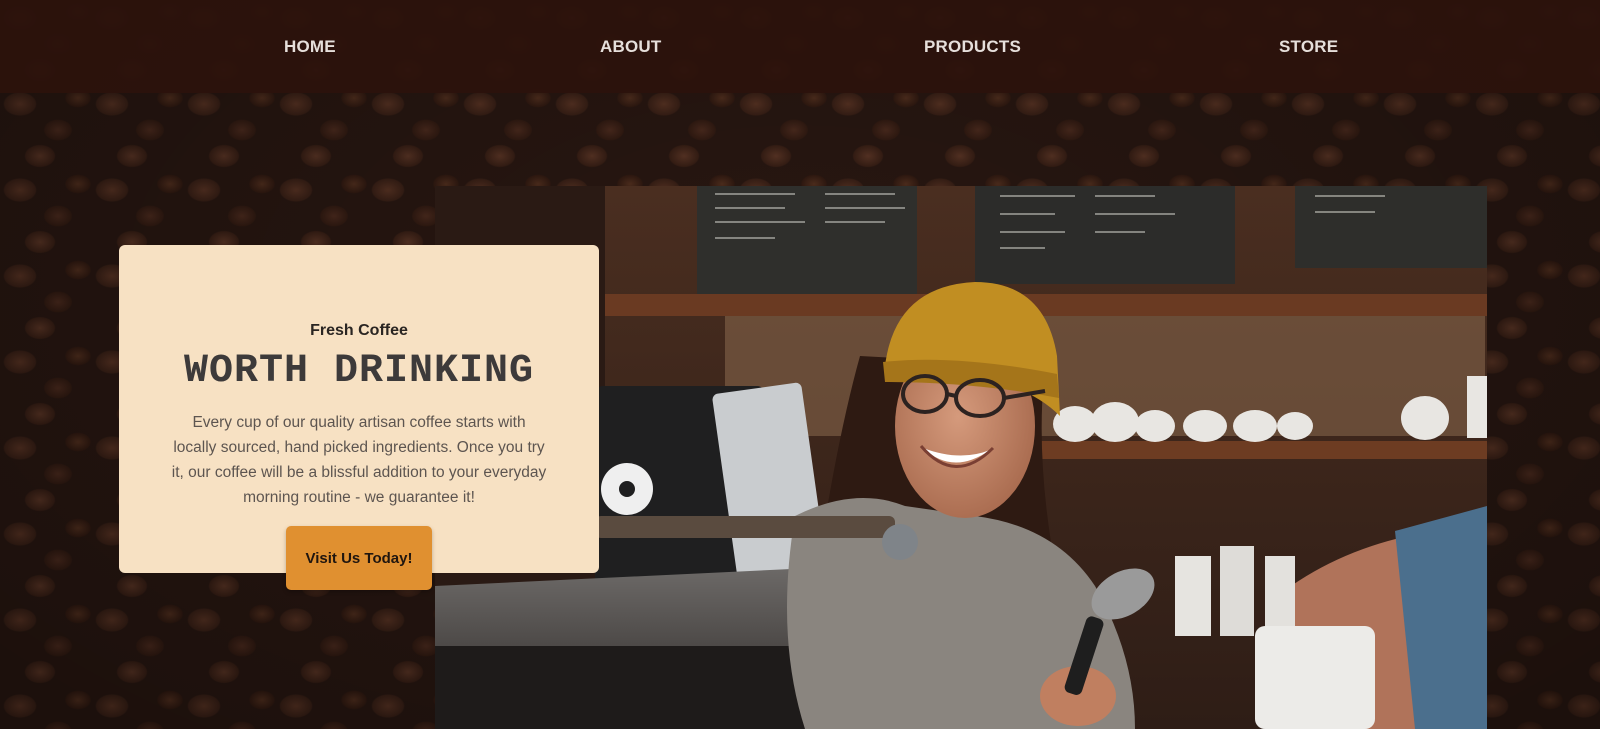  What do you see at coordinates (800, 46) in the screenshot?
I see `top-navigation: HOME ABOUT PRODUCTS STORE` at bounding box center [800, 46].